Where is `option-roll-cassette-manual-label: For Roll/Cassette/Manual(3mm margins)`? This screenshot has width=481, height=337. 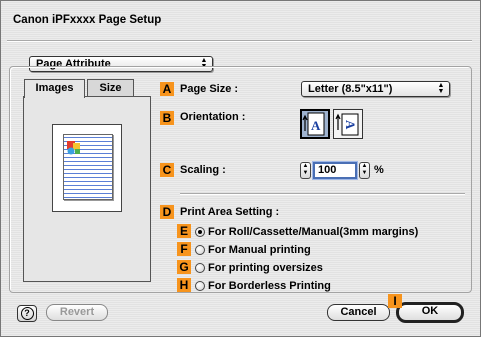
option-roll-cassette-manual-label: For Roll/Cassette/Manual(3mm margins) is located at coordinates (313, 232).